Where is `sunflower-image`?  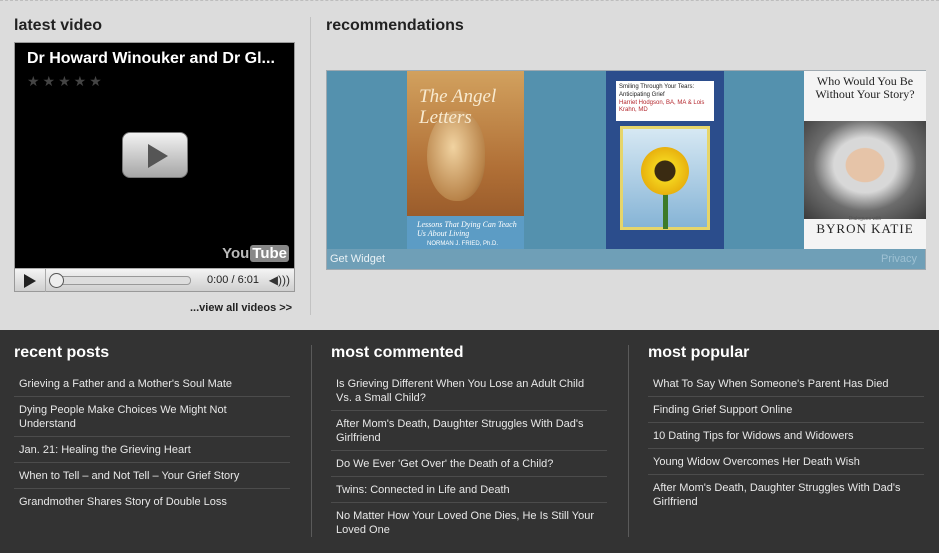
sunflower-image is located at coordinates (665, 178).